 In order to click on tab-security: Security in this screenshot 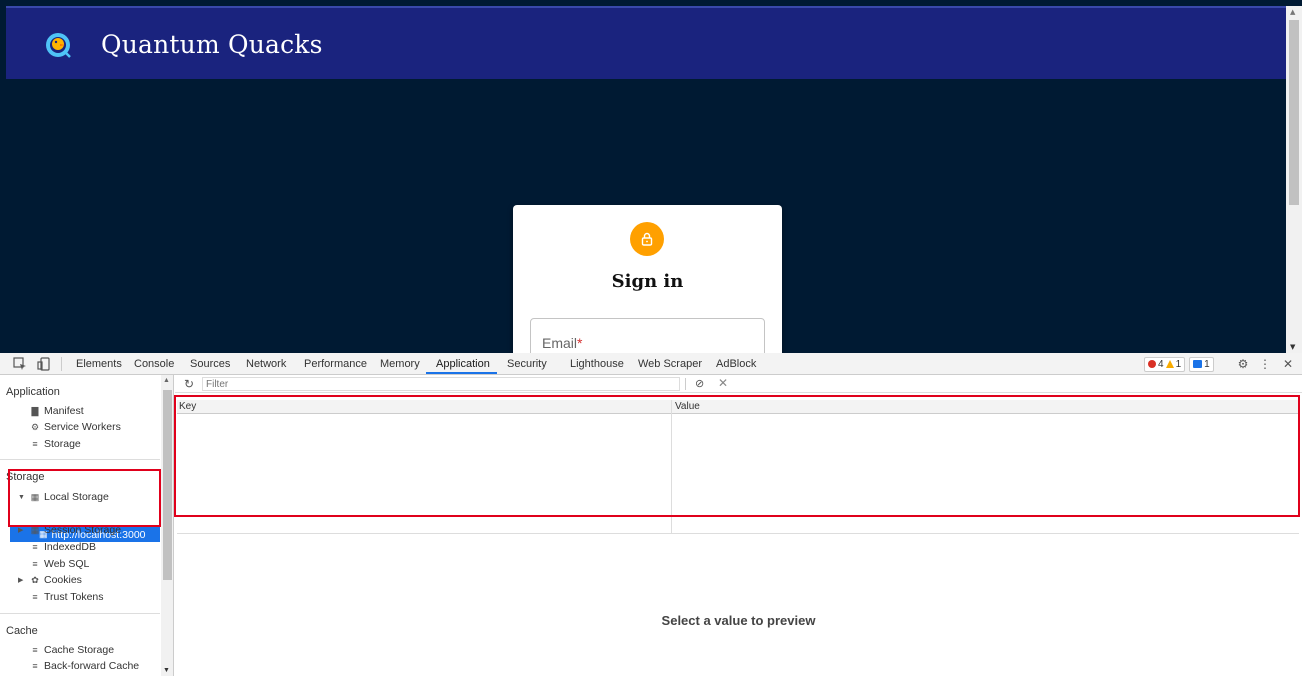, I will do `click(527, 364)`.